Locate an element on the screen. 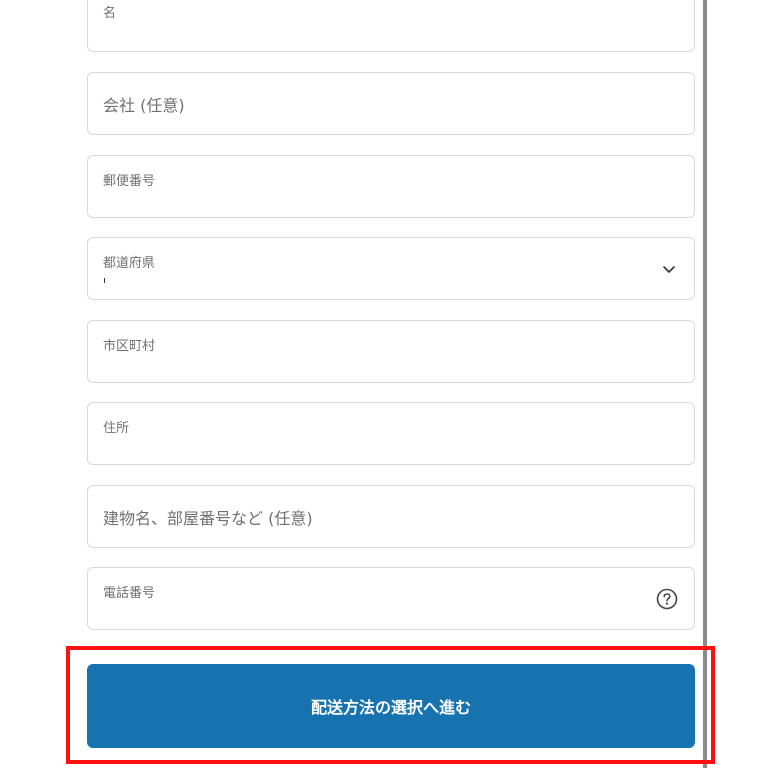 The width and height of the screenshot is (768, 768). postal-code-field: 郵便番号 is located at coordinates (391, 186).